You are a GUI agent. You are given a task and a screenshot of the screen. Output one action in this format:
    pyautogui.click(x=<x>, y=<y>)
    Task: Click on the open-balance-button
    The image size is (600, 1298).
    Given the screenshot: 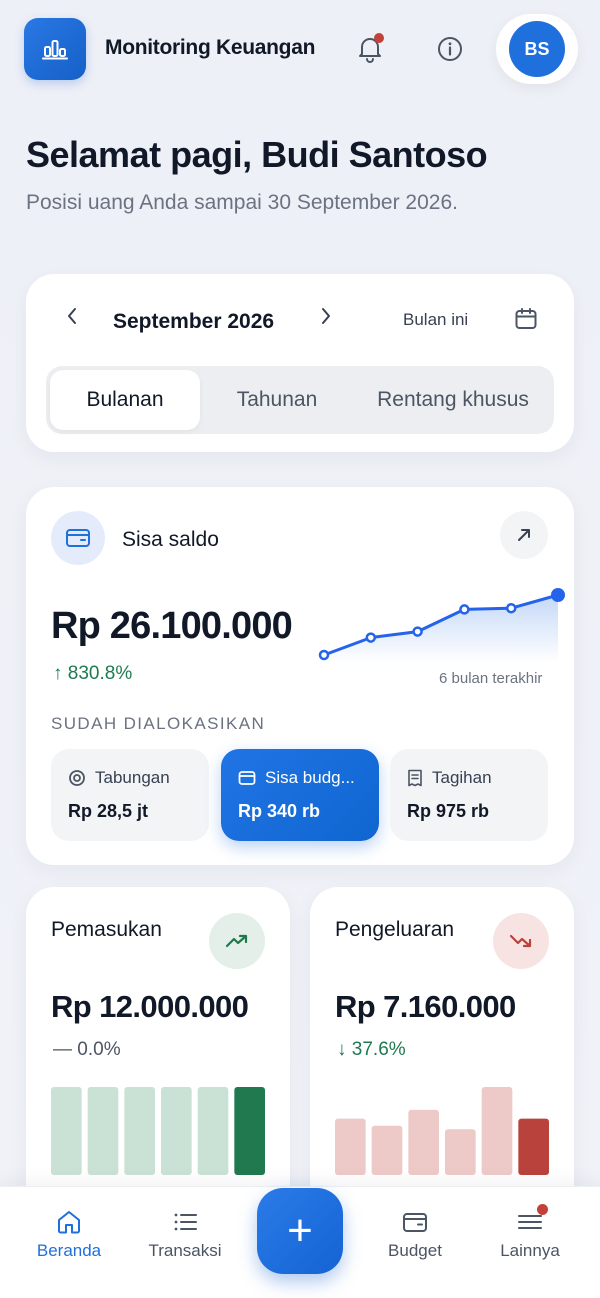 What is the action you would take?
    pyautogui.click(x=524, y=535)
    